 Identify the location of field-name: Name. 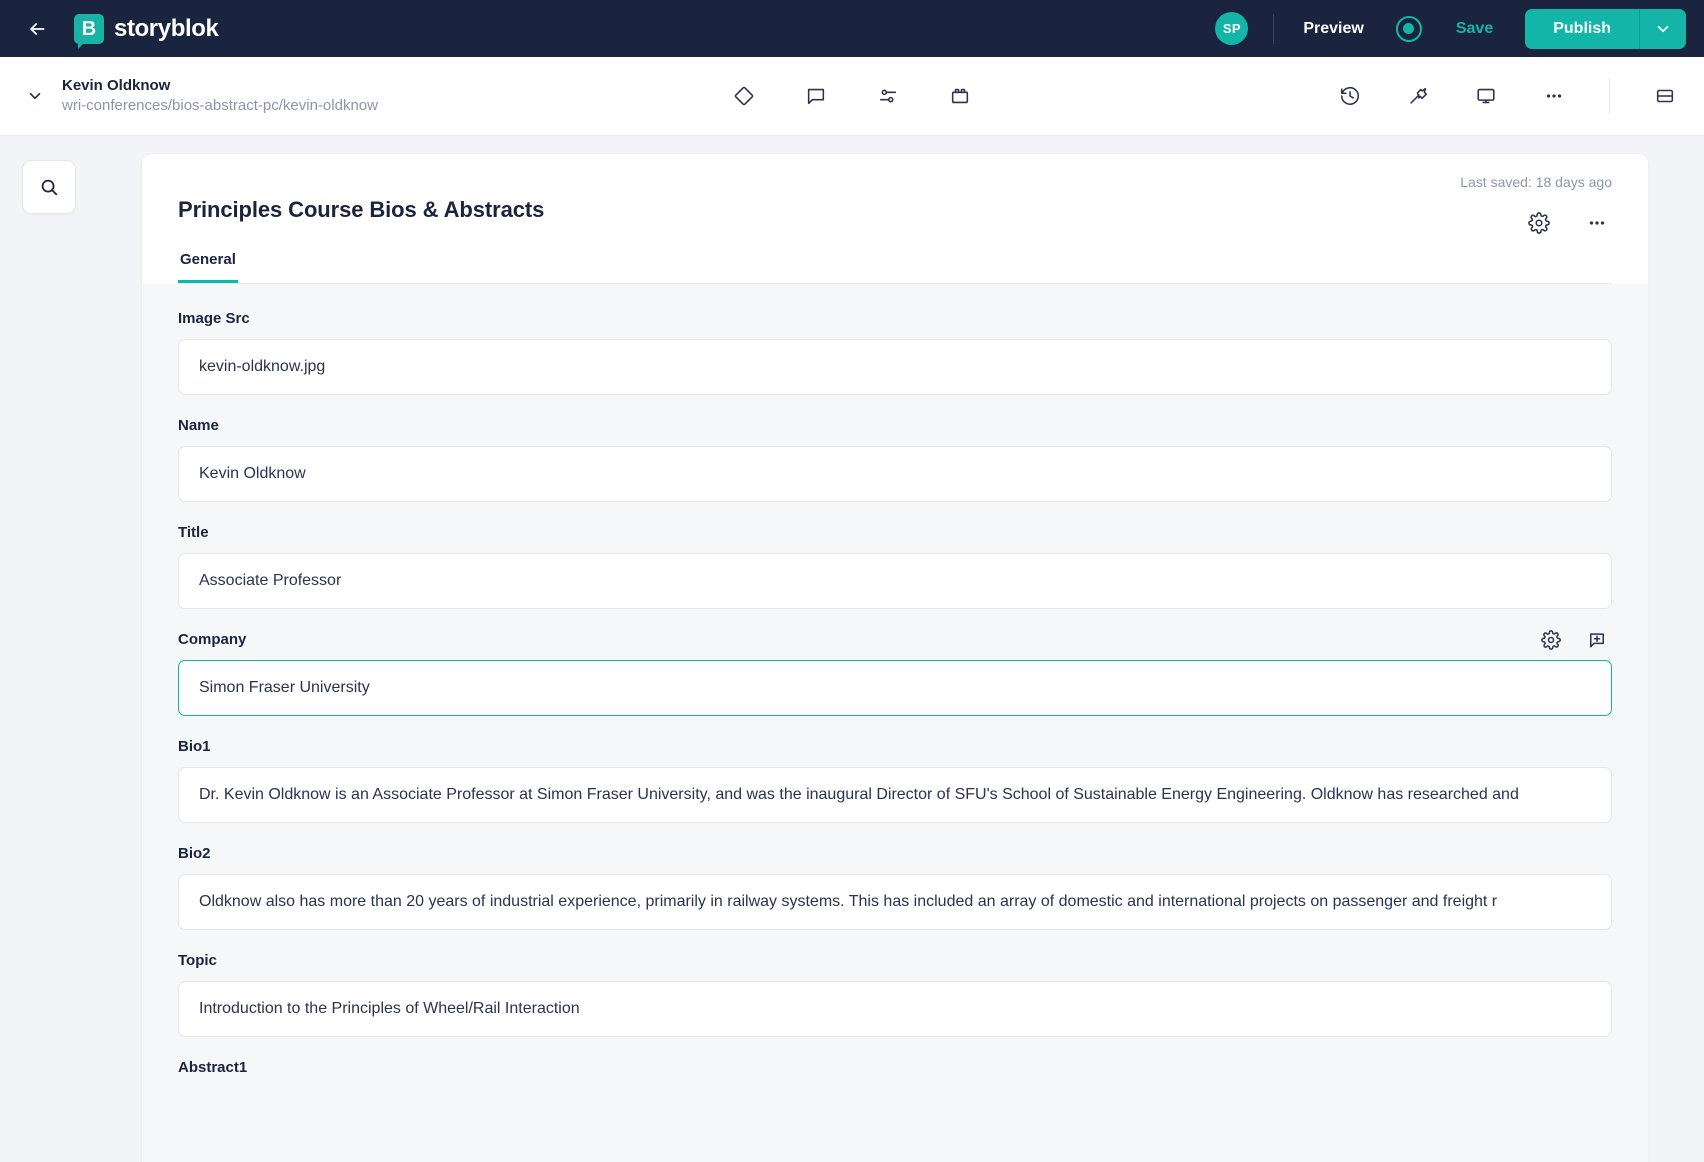
(895, 459).